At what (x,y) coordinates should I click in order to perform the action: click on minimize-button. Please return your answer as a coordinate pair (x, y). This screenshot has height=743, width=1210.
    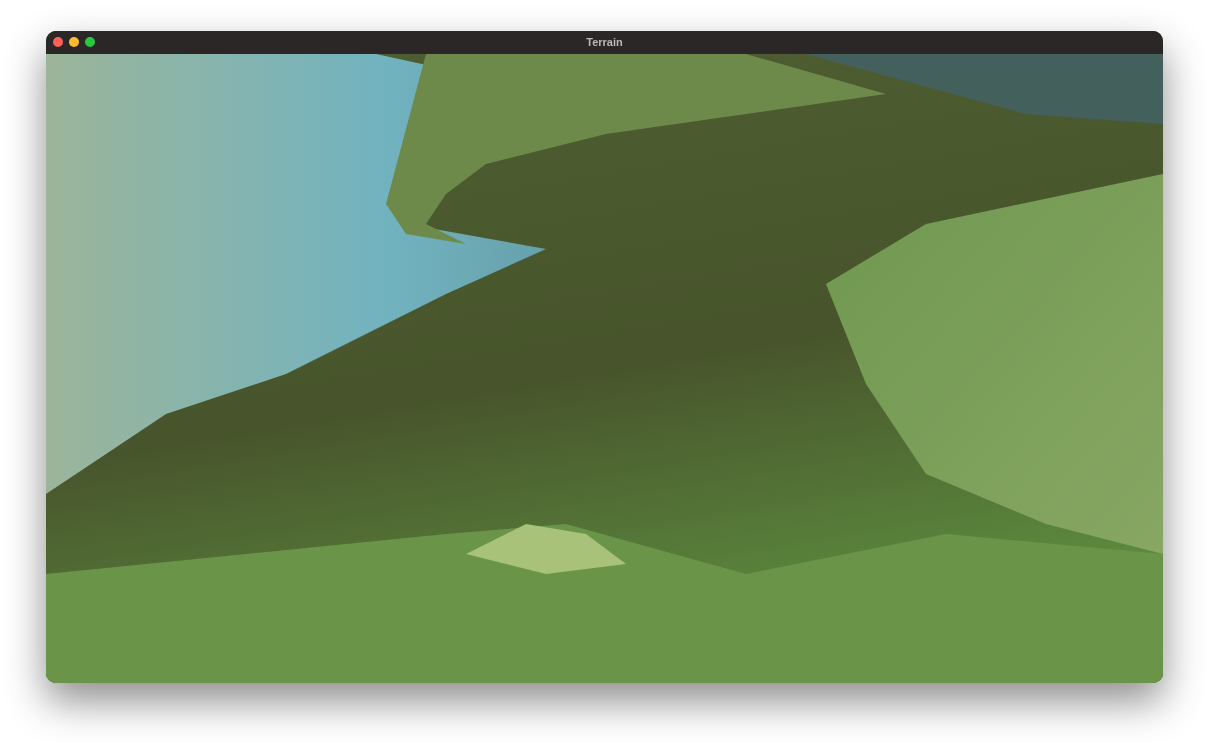
    Looking at the image, I should click on (74, 42).